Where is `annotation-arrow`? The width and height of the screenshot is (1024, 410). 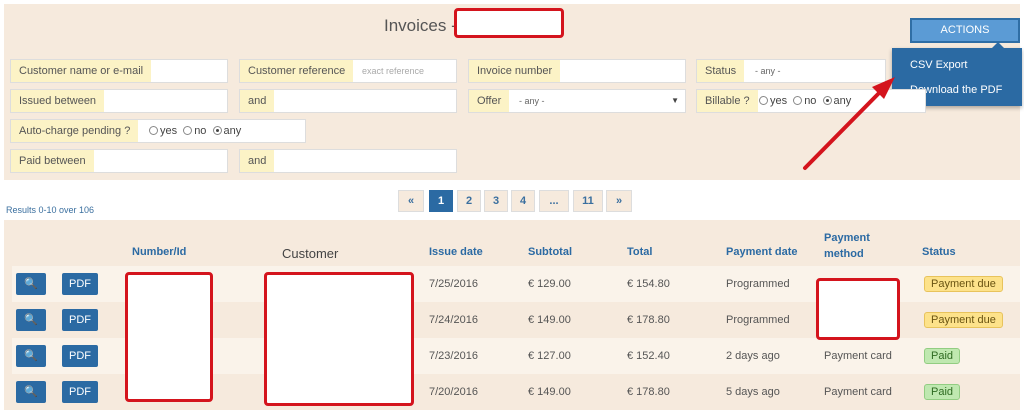 annotation-arrow is located at coordinates (849, 123).